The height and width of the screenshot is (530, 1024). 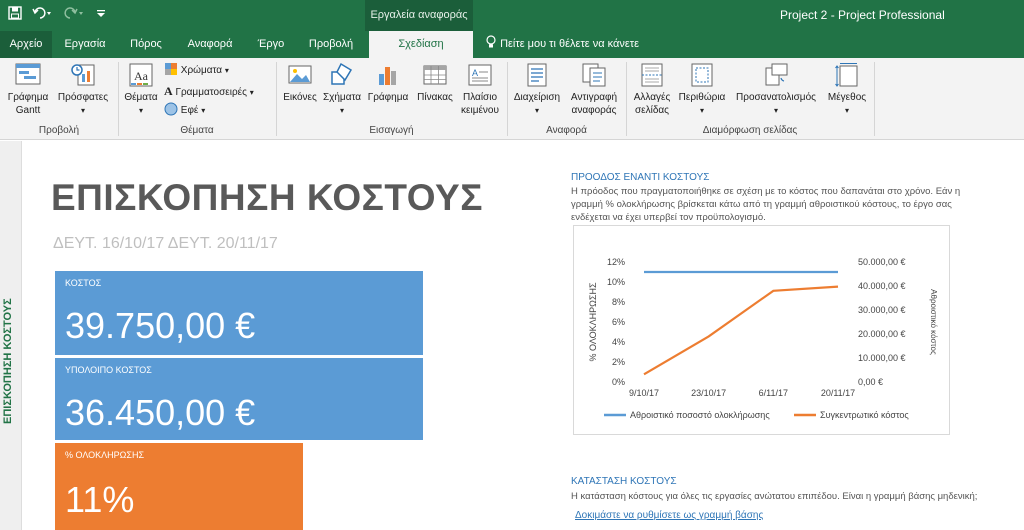 I want to click on shapes-button: Σχήματα ▾, so click(x=342, y=89).